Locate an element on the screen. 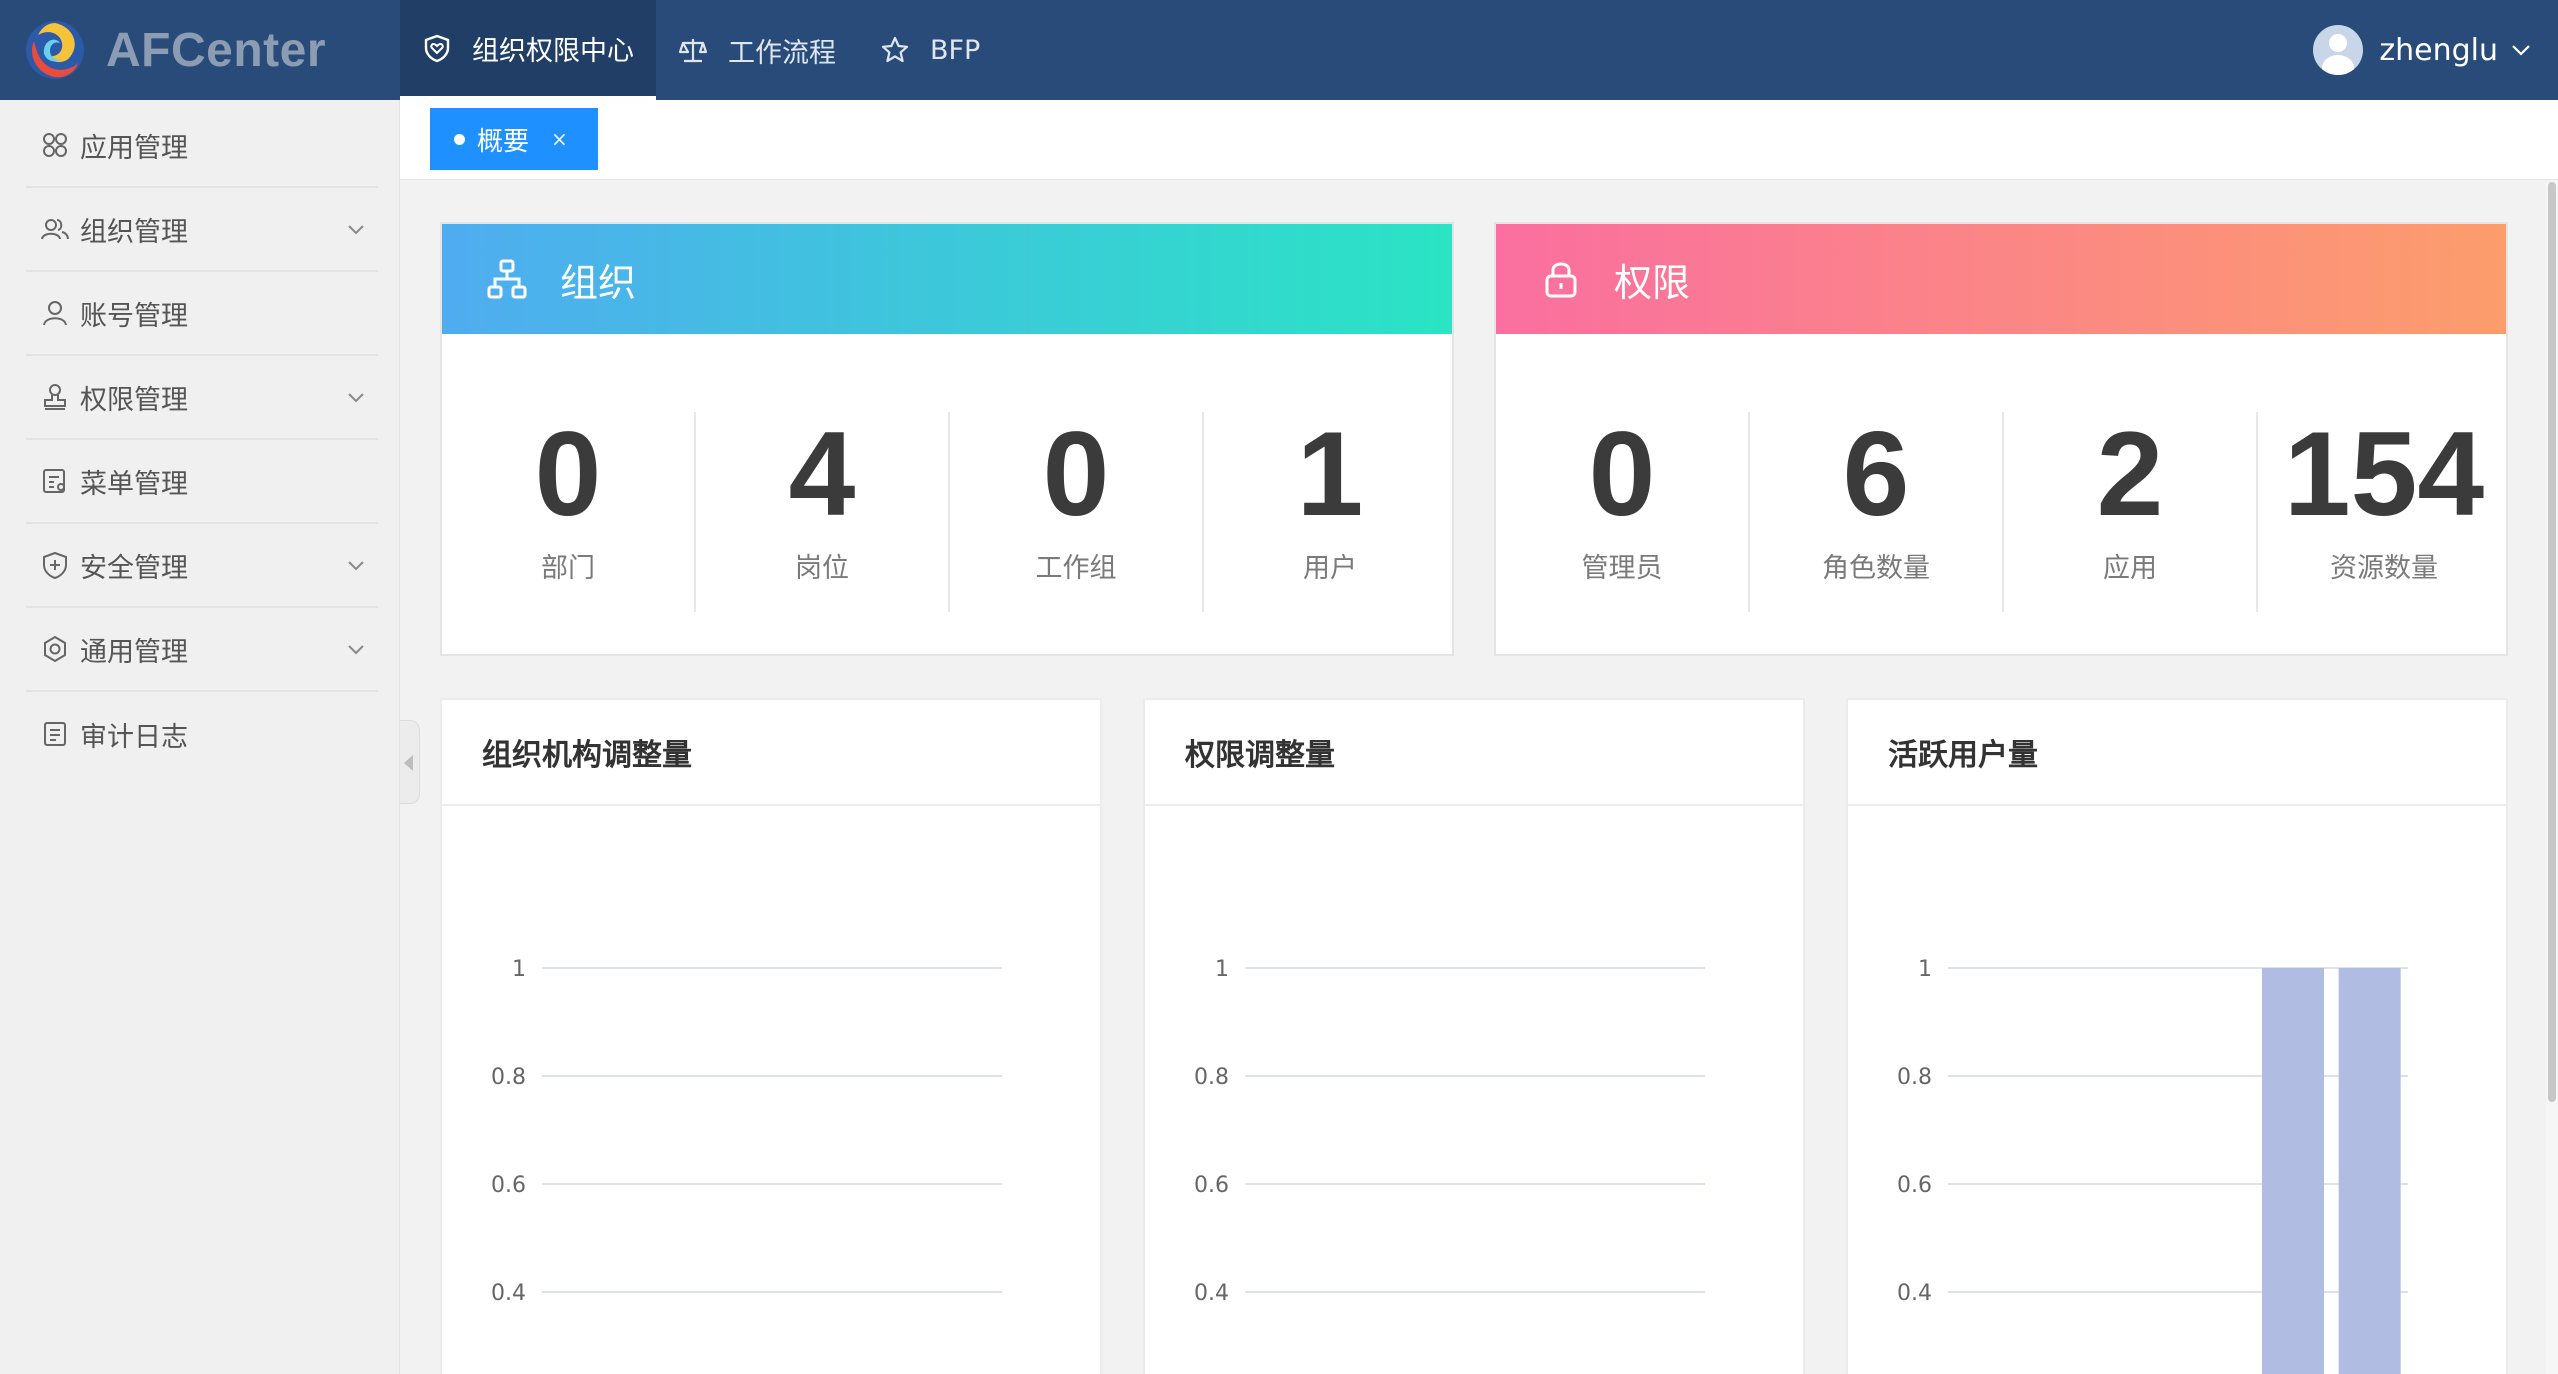 The image size is (2558, 1374). permission-stat-card: 权限 0 管理员 6 角色数量 2 应用 154 资源数量 is located at coordinates (2001, 439).